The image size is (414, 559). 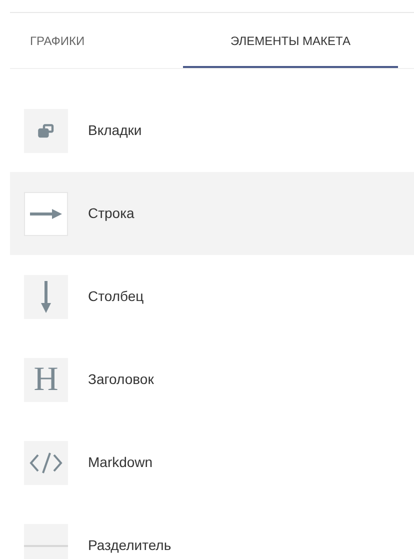 What do you see at coordinates (46, 213) in the screenshot?
I see `arrow-right-icon` at bounding box center [46, 213].